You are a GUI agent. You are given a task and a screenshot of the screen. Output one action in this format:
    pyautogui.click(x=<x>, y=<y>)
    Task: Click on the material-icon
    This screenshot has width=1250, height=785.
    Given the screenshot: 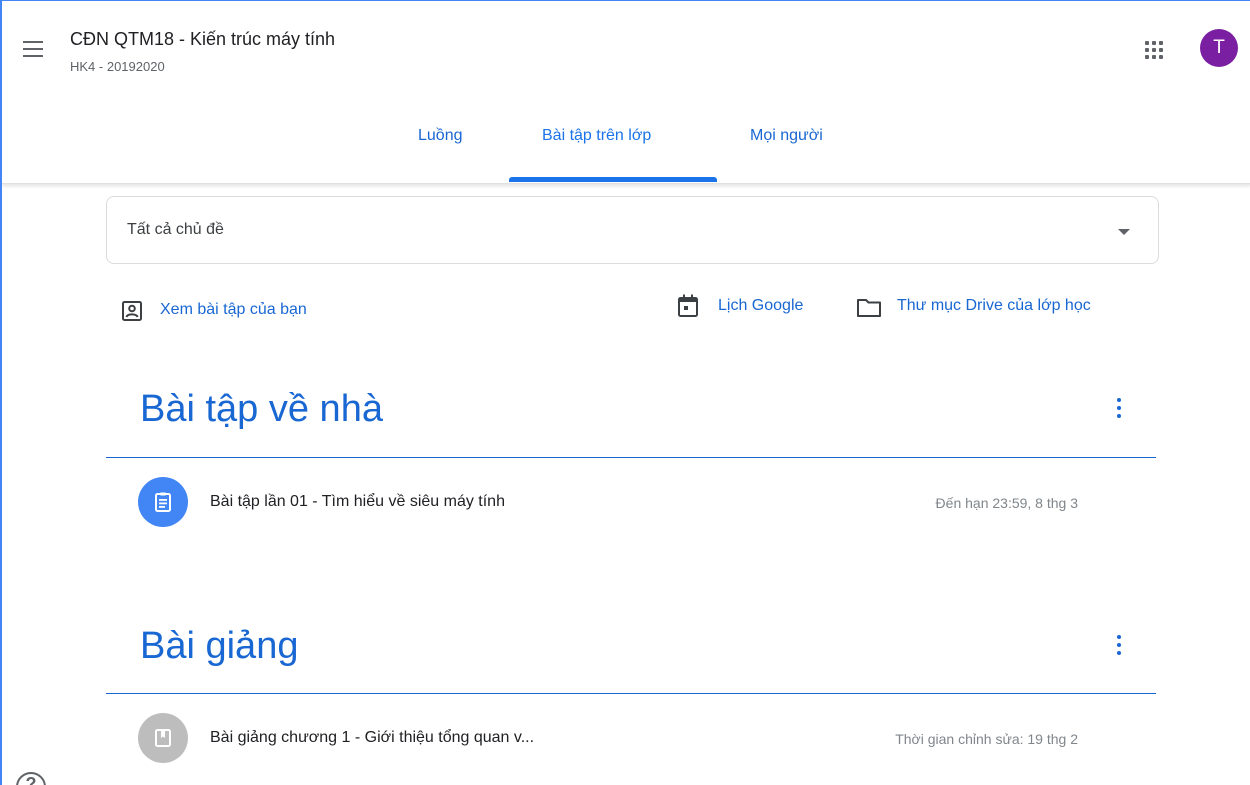 What is the action you would take?
    pyautogui.click(x=163, y=738)
    